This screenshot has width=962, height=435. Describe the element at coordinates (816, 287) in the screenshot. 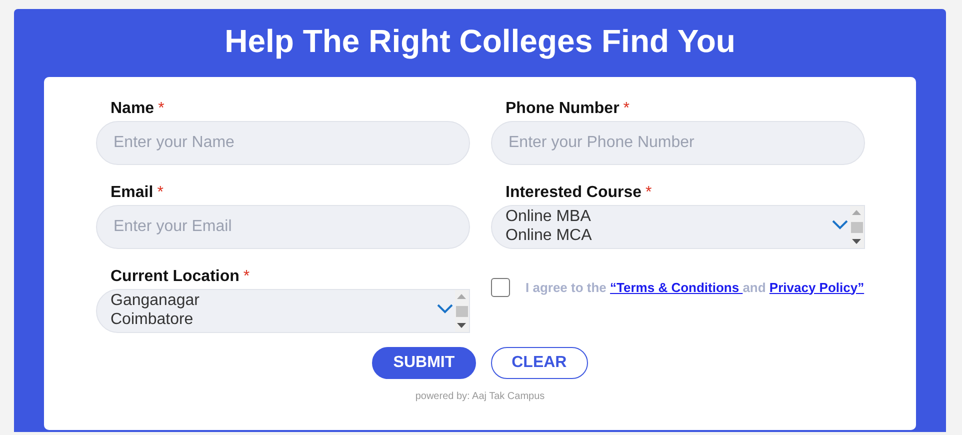

I see `privacy-link: Privacy Policy”` at that location.